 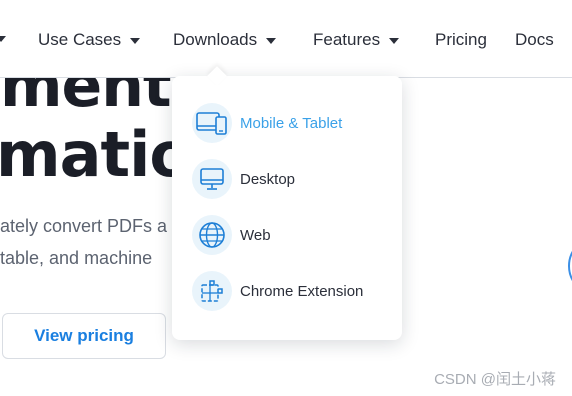 I want to click on menu-item-label: Mobile & Tablet, so click(x=291, y=123).